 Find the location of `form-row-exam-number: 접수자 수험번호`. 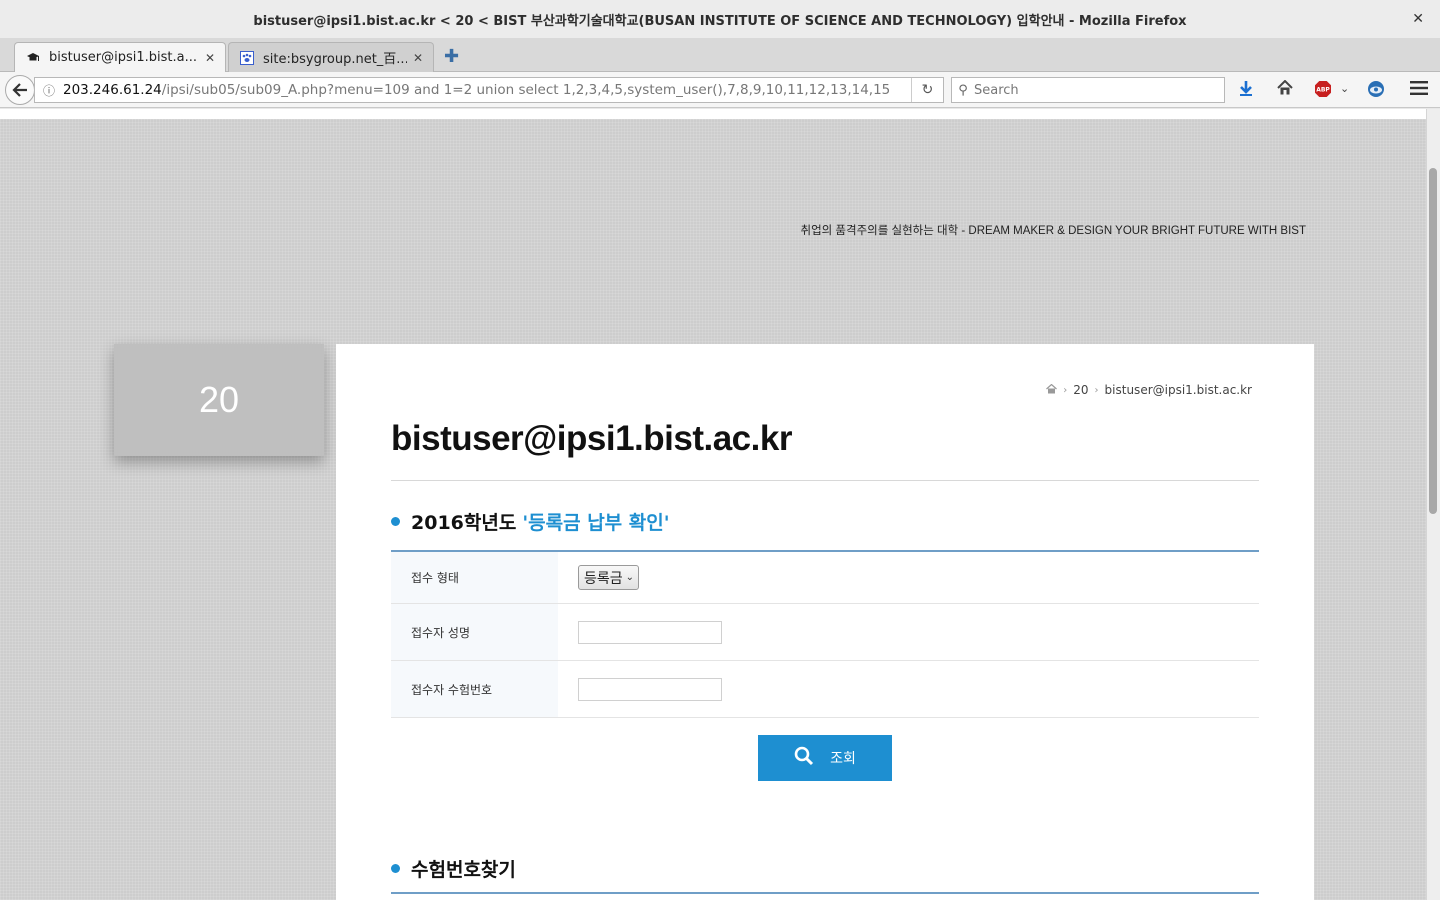

form-row-exam-number: 접수자 수험번호 is located at coordinates (825, 689).